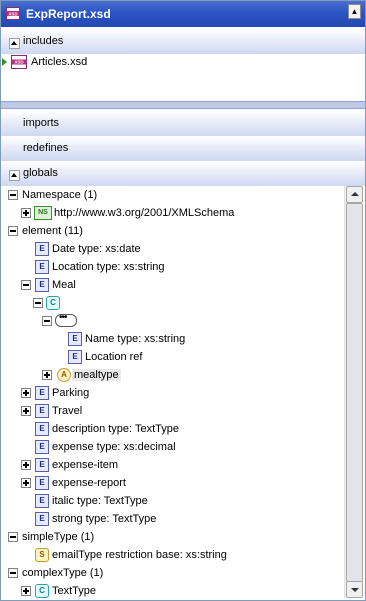 Image resolution: width=366 pixels, height=601 pixels. Describe the element at coordinates (96, 249) in the screenshot. I see `node-label: Date type: xs:date` at that location.